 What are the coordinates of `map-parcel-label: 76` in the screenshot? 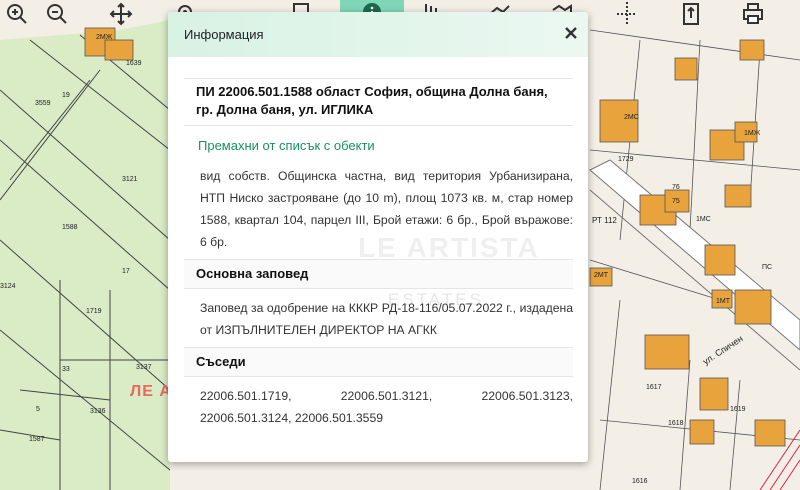 It's located at (676, 187).